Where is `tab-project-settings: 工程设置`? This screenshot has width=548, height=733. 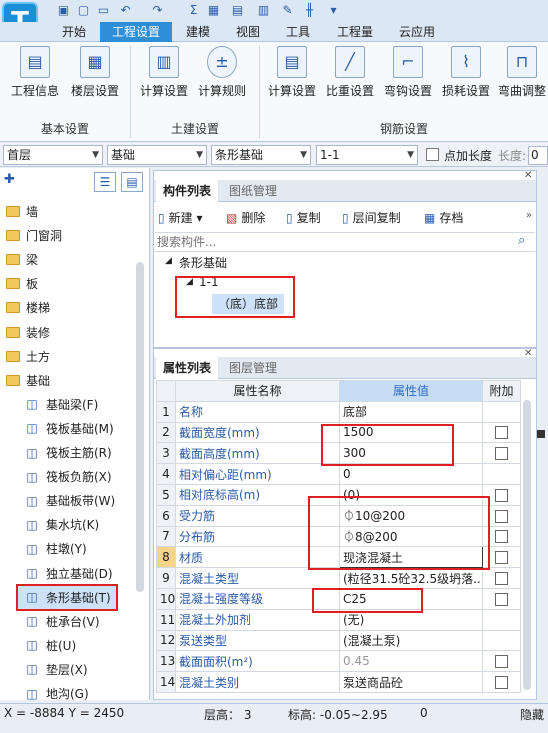
tab-project-settings: 工程设置 is located at coordinates (136, 32).